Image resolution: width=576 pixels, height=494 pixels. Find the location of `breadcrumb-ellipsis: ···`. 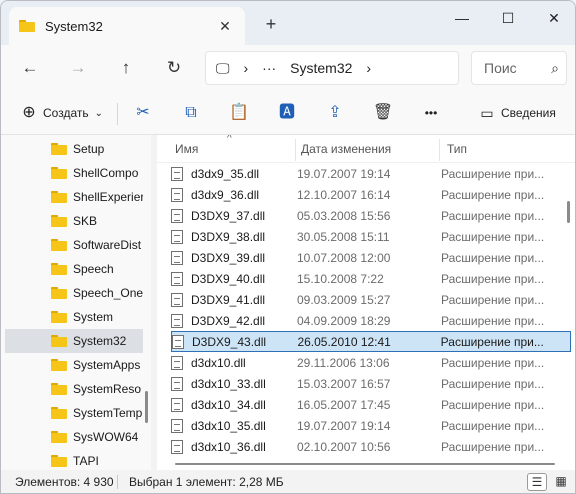

breadcrumb-ellipsis: ··· is located at coordinates (269, 68).